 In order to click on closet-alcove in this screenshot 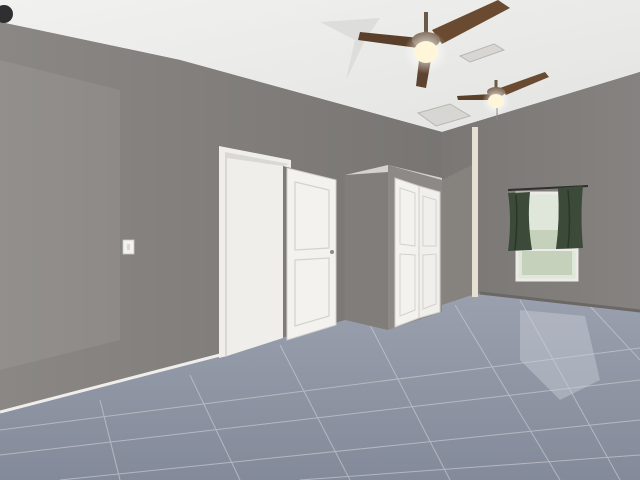, I will do `click(457, 235)`.